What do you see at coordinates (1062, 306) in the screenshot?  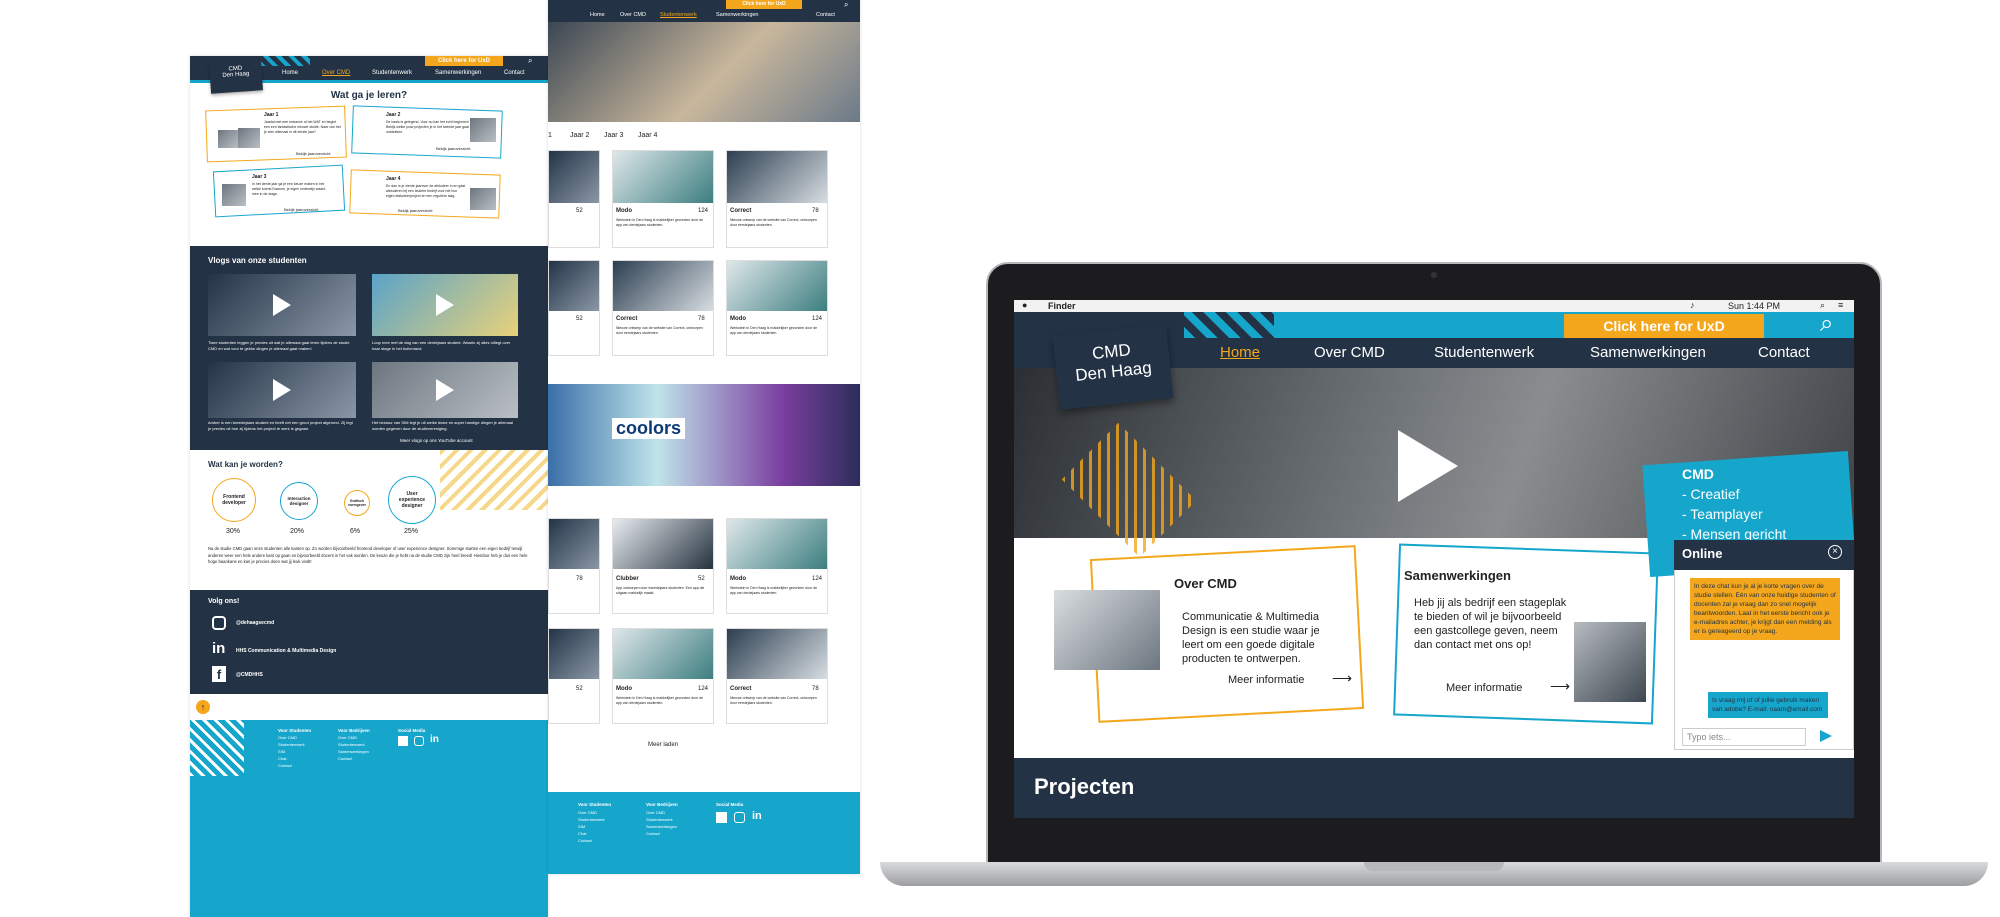 I see `menubar-app-name: Finder` at bounding box center [1062, 306].